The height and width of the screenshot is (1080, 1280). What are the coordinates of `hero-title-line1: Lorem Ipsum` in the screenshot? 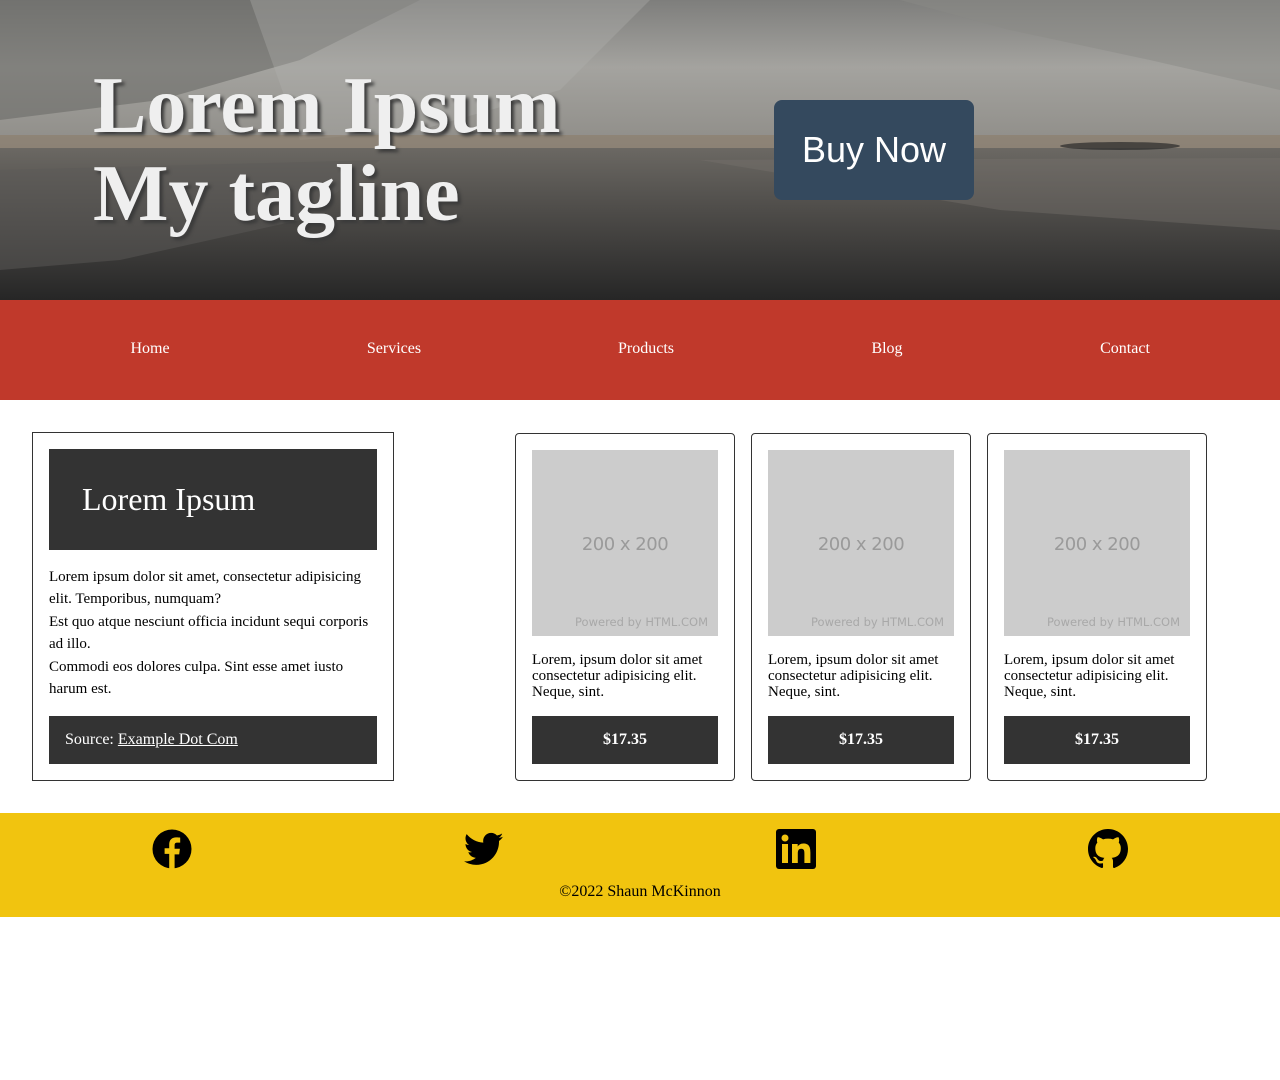 It's located at (327, 106).